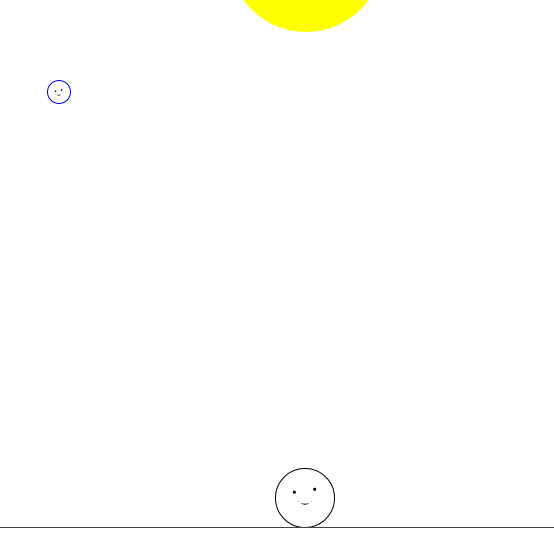 The height and width of the screenshot is (552, 554). What do you see at coordinates (305, 502) in the screenshot?
I see `player-mouth-icon` at bounding box center [305, 502].